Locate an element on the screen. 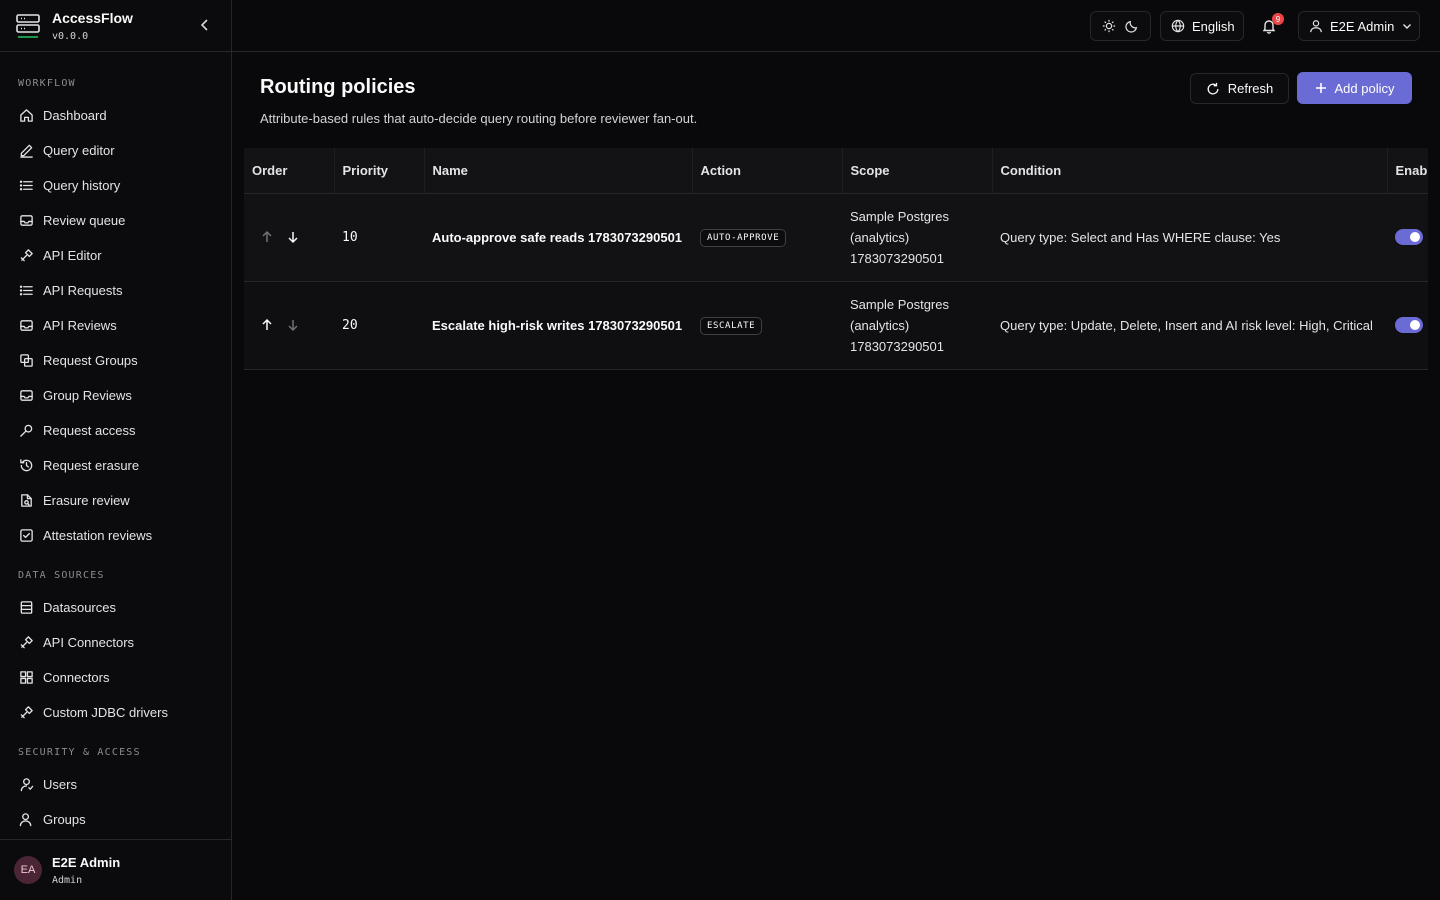  refresh-button: Refresh is located at coordinates (1239, 88).